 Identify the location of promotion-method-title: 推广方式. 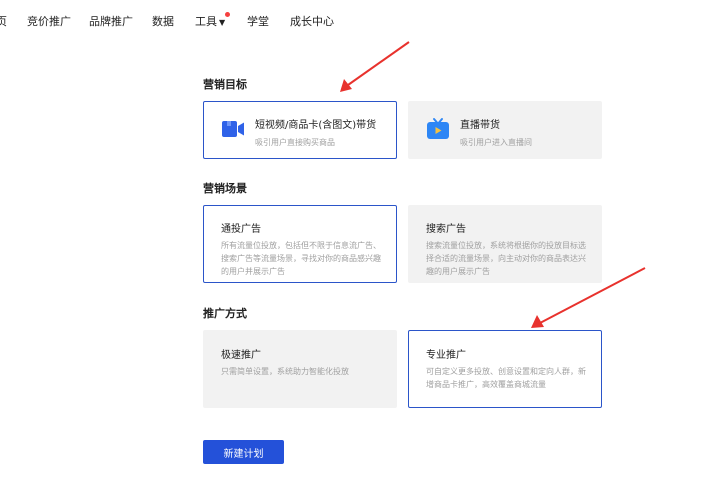
(225, 313).